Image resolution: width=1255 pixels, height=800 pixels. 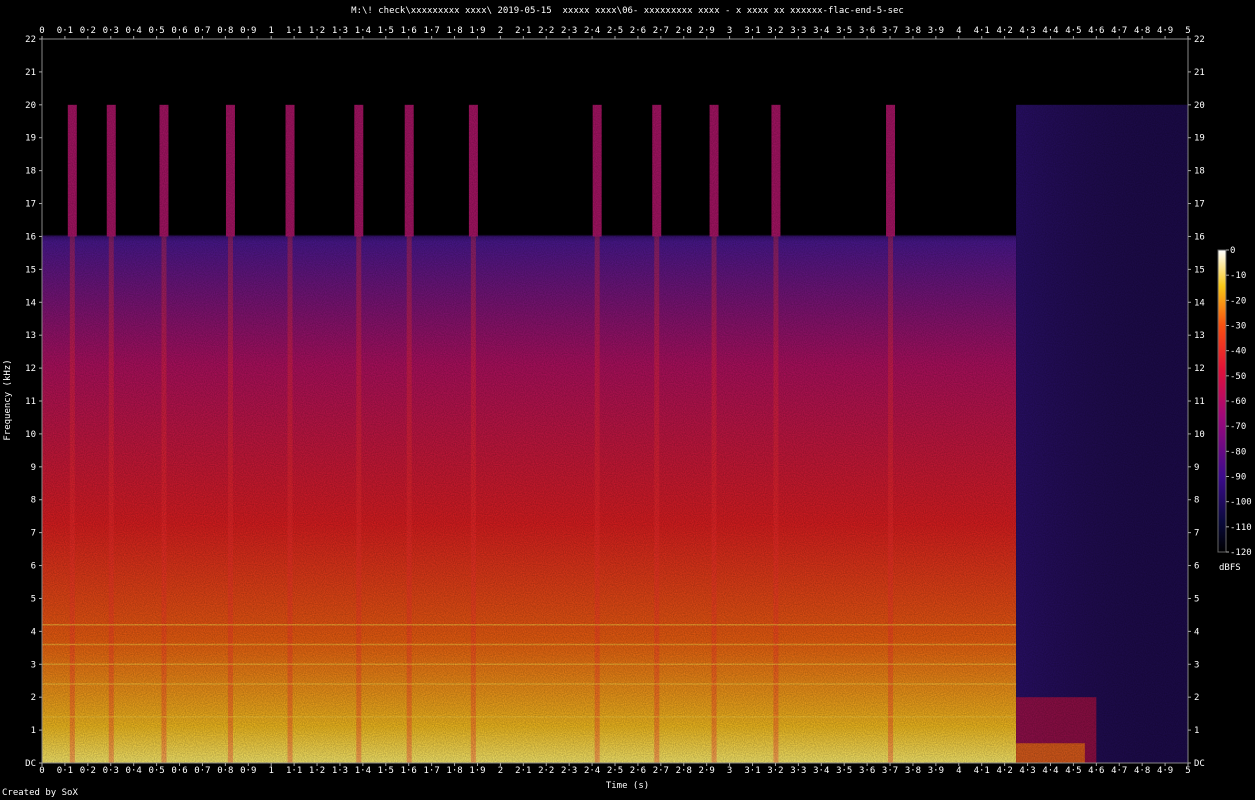 What do you see at coordinates (867, 771) in the screenshot?
I see `x-tick-label: 3·6` at bounding box center [867, 771].